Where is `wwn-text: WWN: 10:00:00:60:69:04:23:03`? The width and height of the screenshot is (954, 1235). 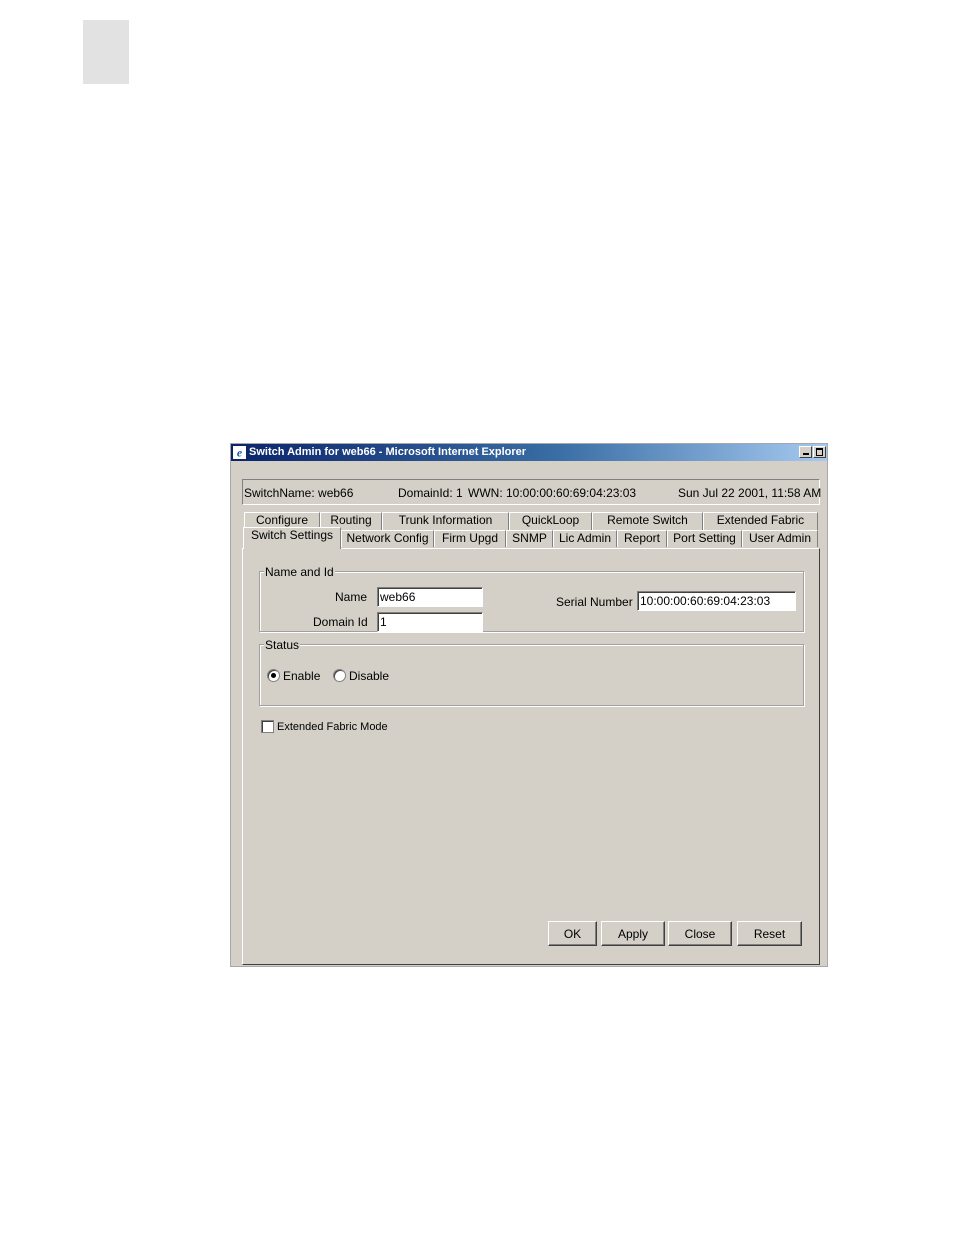 wwn-text: WWN: 10:00:00:60:69:04:23:03 is located at coordinates (552, 493).